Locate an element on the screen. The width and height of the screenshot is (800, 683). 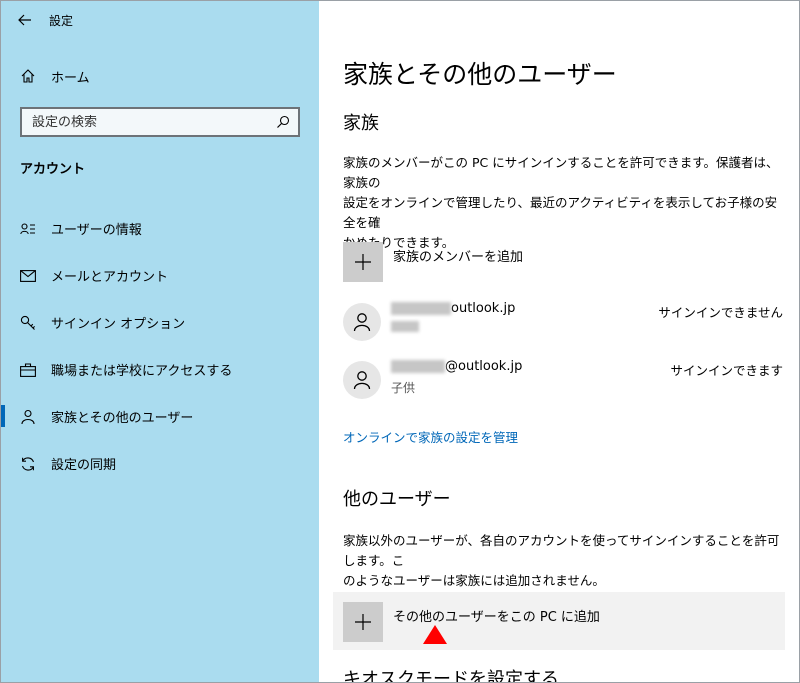
back-arrow-icon is located at coordinates (24, 20).